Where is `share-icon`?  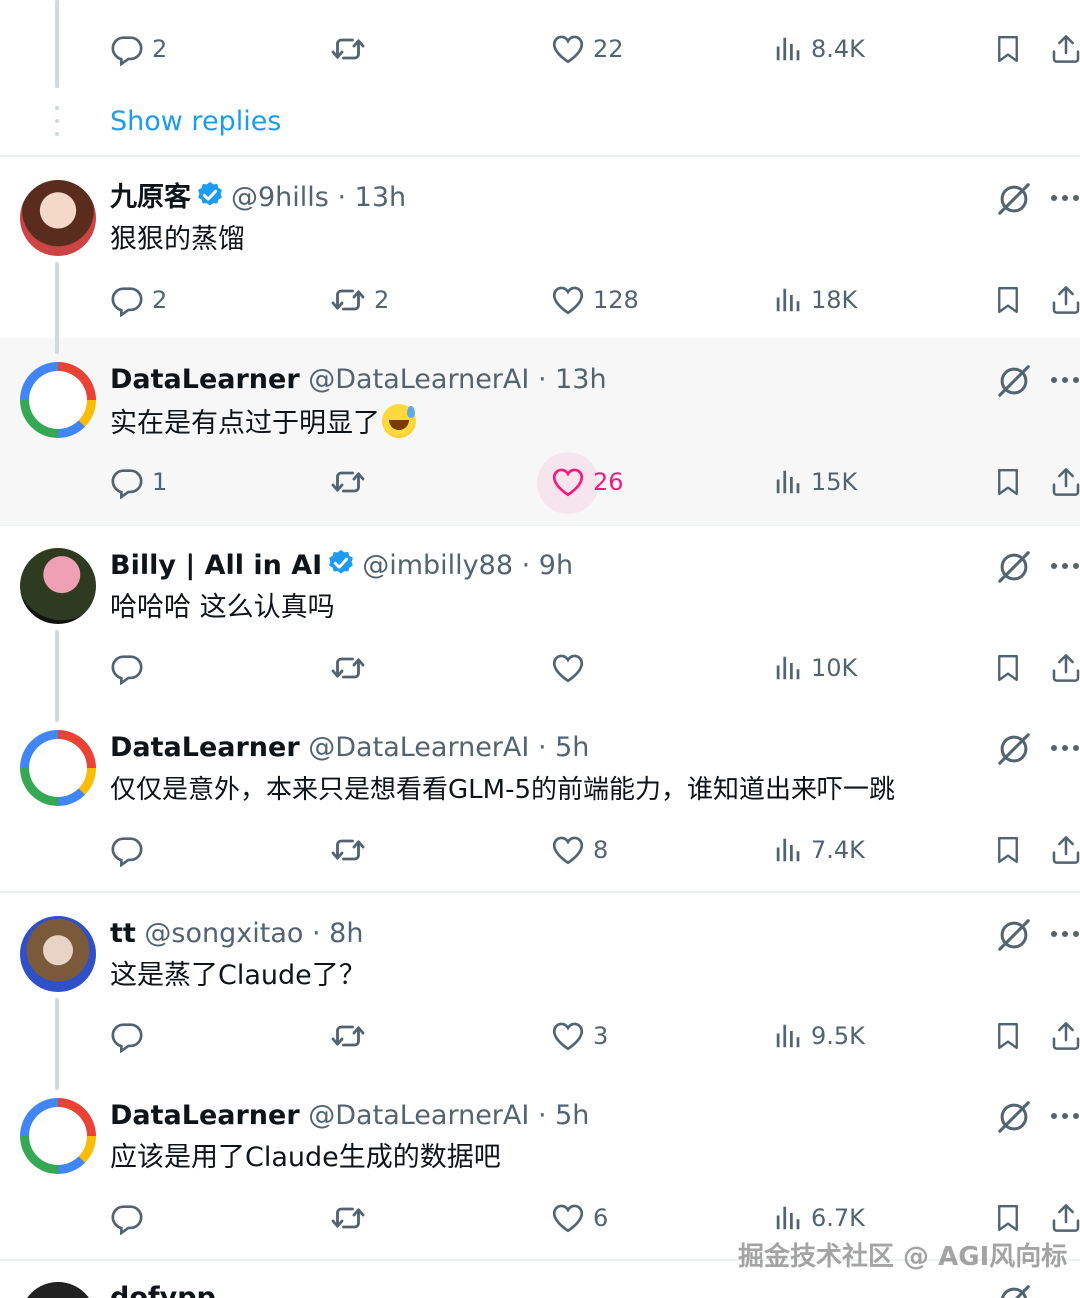 share-icon is located at coordinates (1065, 49).